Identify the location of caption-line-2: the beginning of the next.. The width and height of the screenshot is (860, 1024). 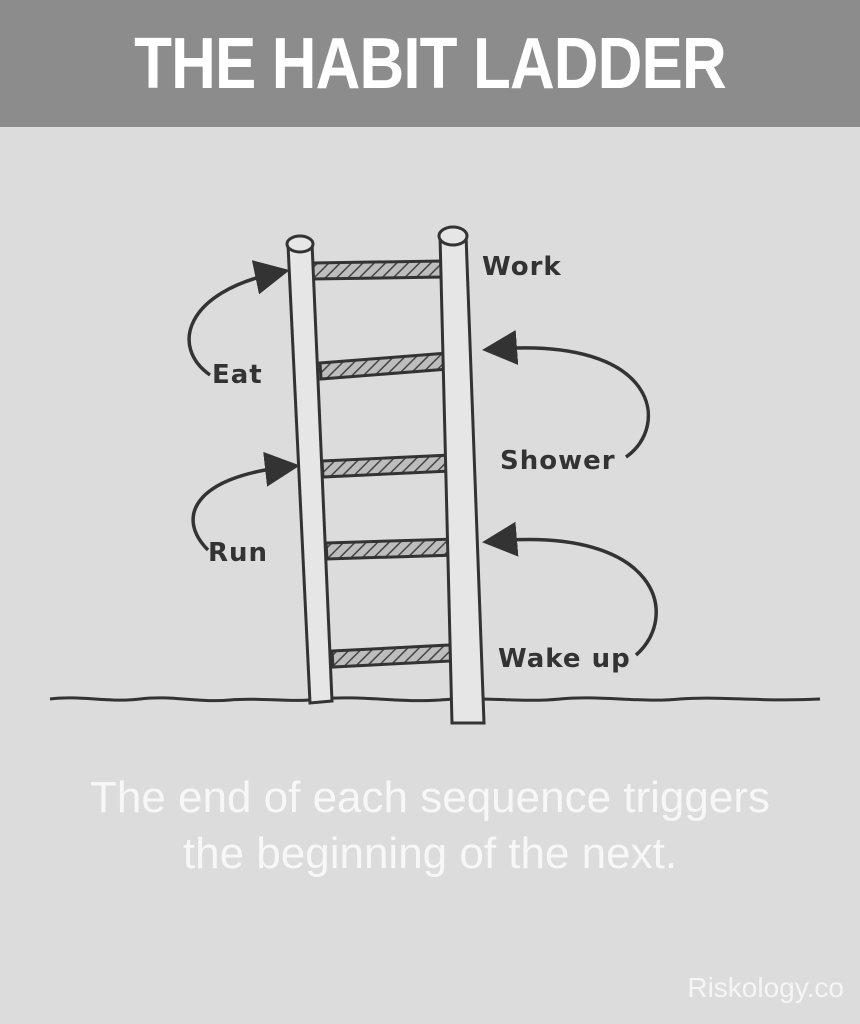
(430, 853).